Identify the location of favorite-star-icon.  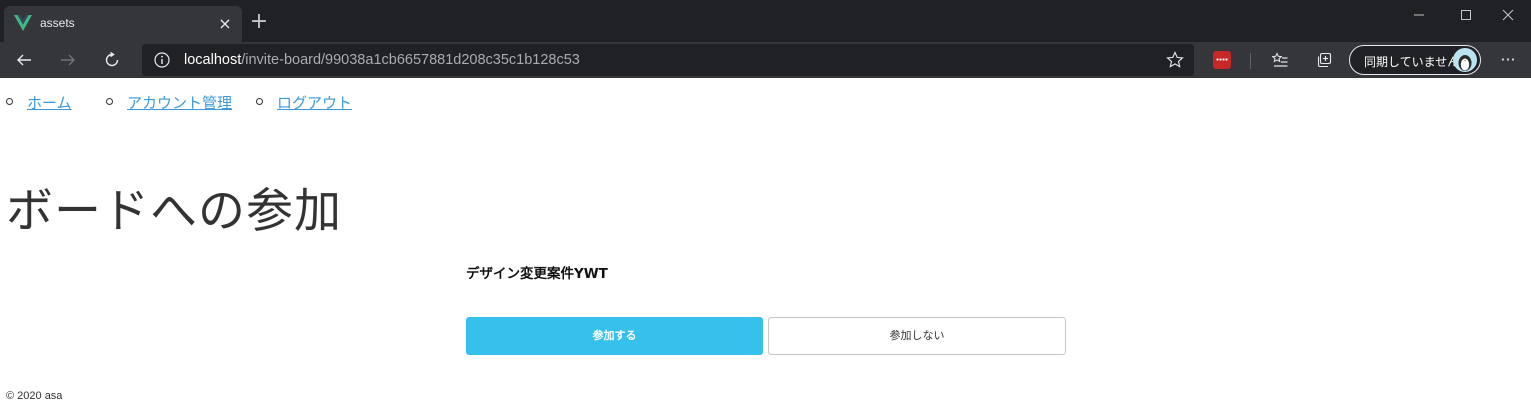
(1175, 60).